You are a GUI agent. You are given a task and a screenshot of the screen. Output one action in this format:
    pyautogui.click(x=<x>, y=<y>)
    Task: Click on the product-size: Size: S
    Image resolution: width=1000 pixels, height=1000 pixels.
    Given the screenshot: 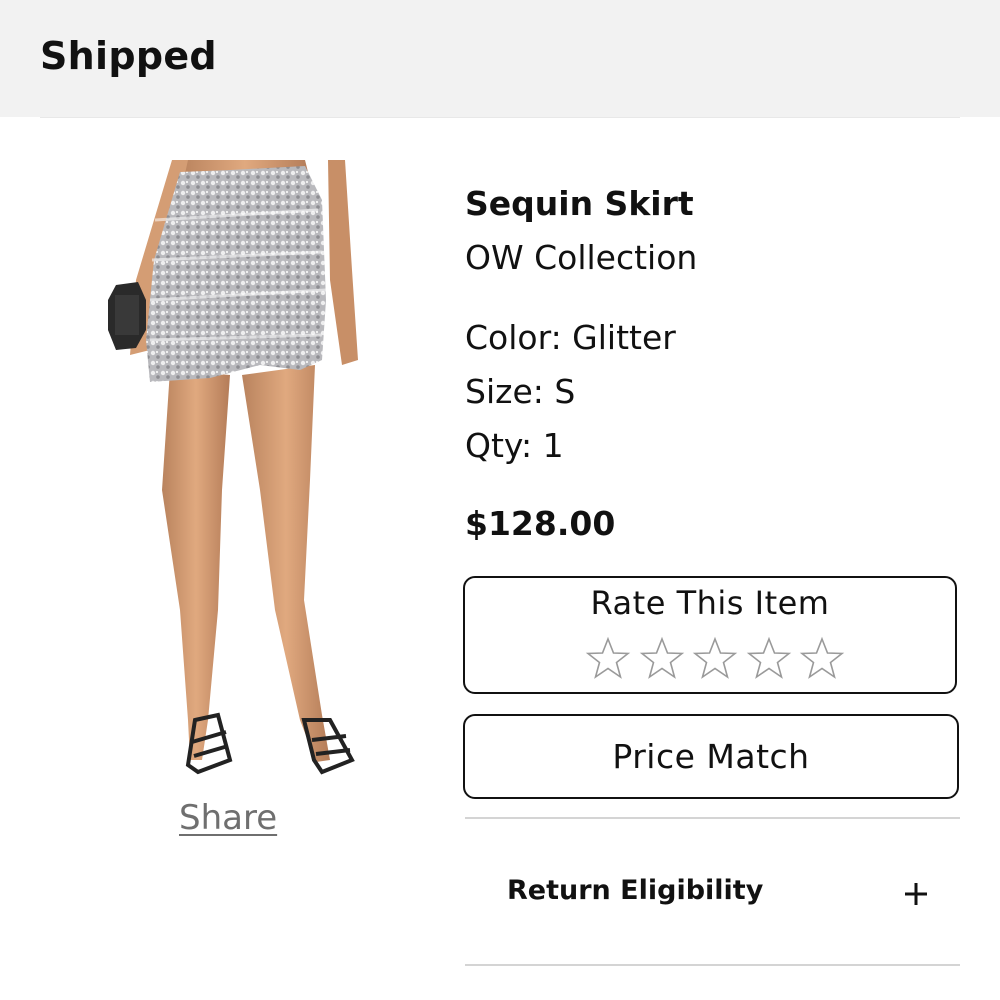 What is the action you would take?
    pyautogui.click(x=520, y=391)
    